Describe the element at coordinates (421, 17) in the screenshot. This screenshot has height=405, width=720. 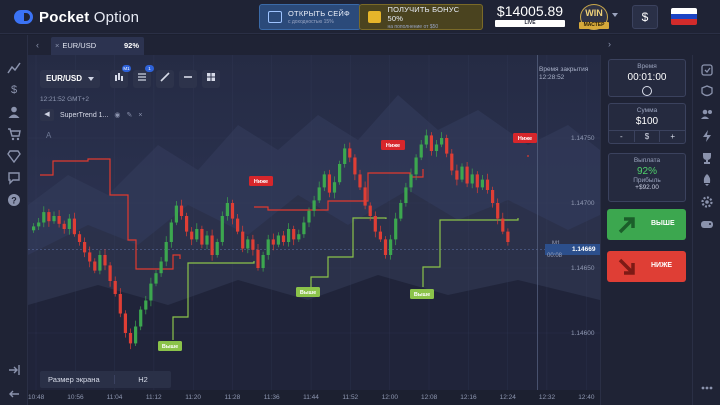
I see `get-bonus-button: ПОЛУЧИТЬ БОНУС 50% на пополнение от $50` at that location.